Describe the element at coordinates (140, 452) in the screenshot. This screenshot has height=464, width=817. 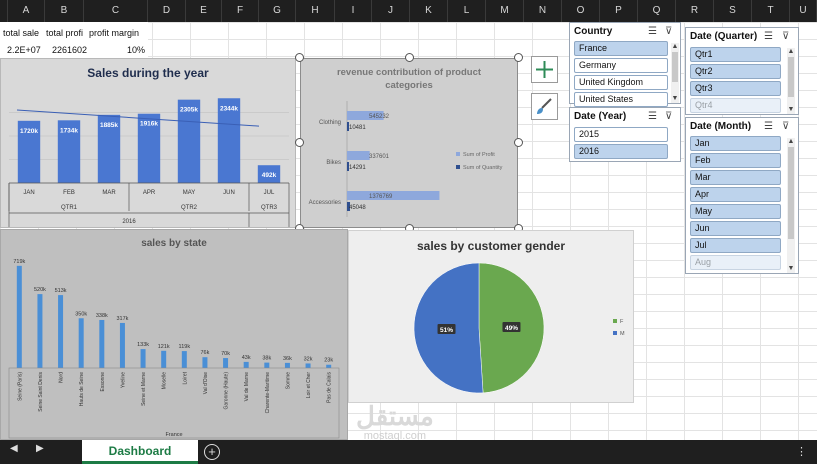
I see `tab-dashboard: Dashboard` at that location.